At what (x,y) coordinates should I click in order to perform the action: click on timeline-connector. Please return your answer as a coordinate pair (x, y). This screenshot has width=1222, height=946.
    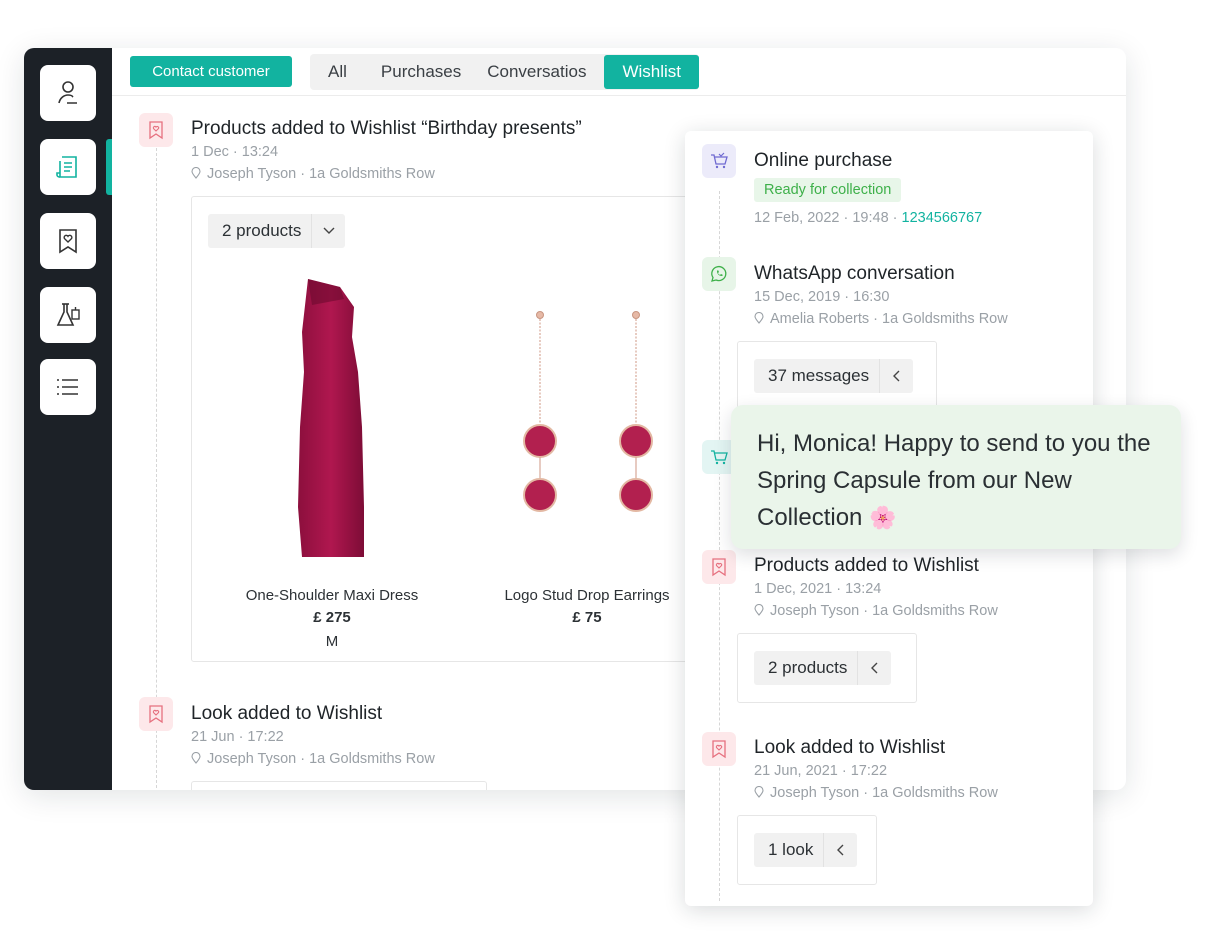
    Looking at the image, I should click on (156, 468).